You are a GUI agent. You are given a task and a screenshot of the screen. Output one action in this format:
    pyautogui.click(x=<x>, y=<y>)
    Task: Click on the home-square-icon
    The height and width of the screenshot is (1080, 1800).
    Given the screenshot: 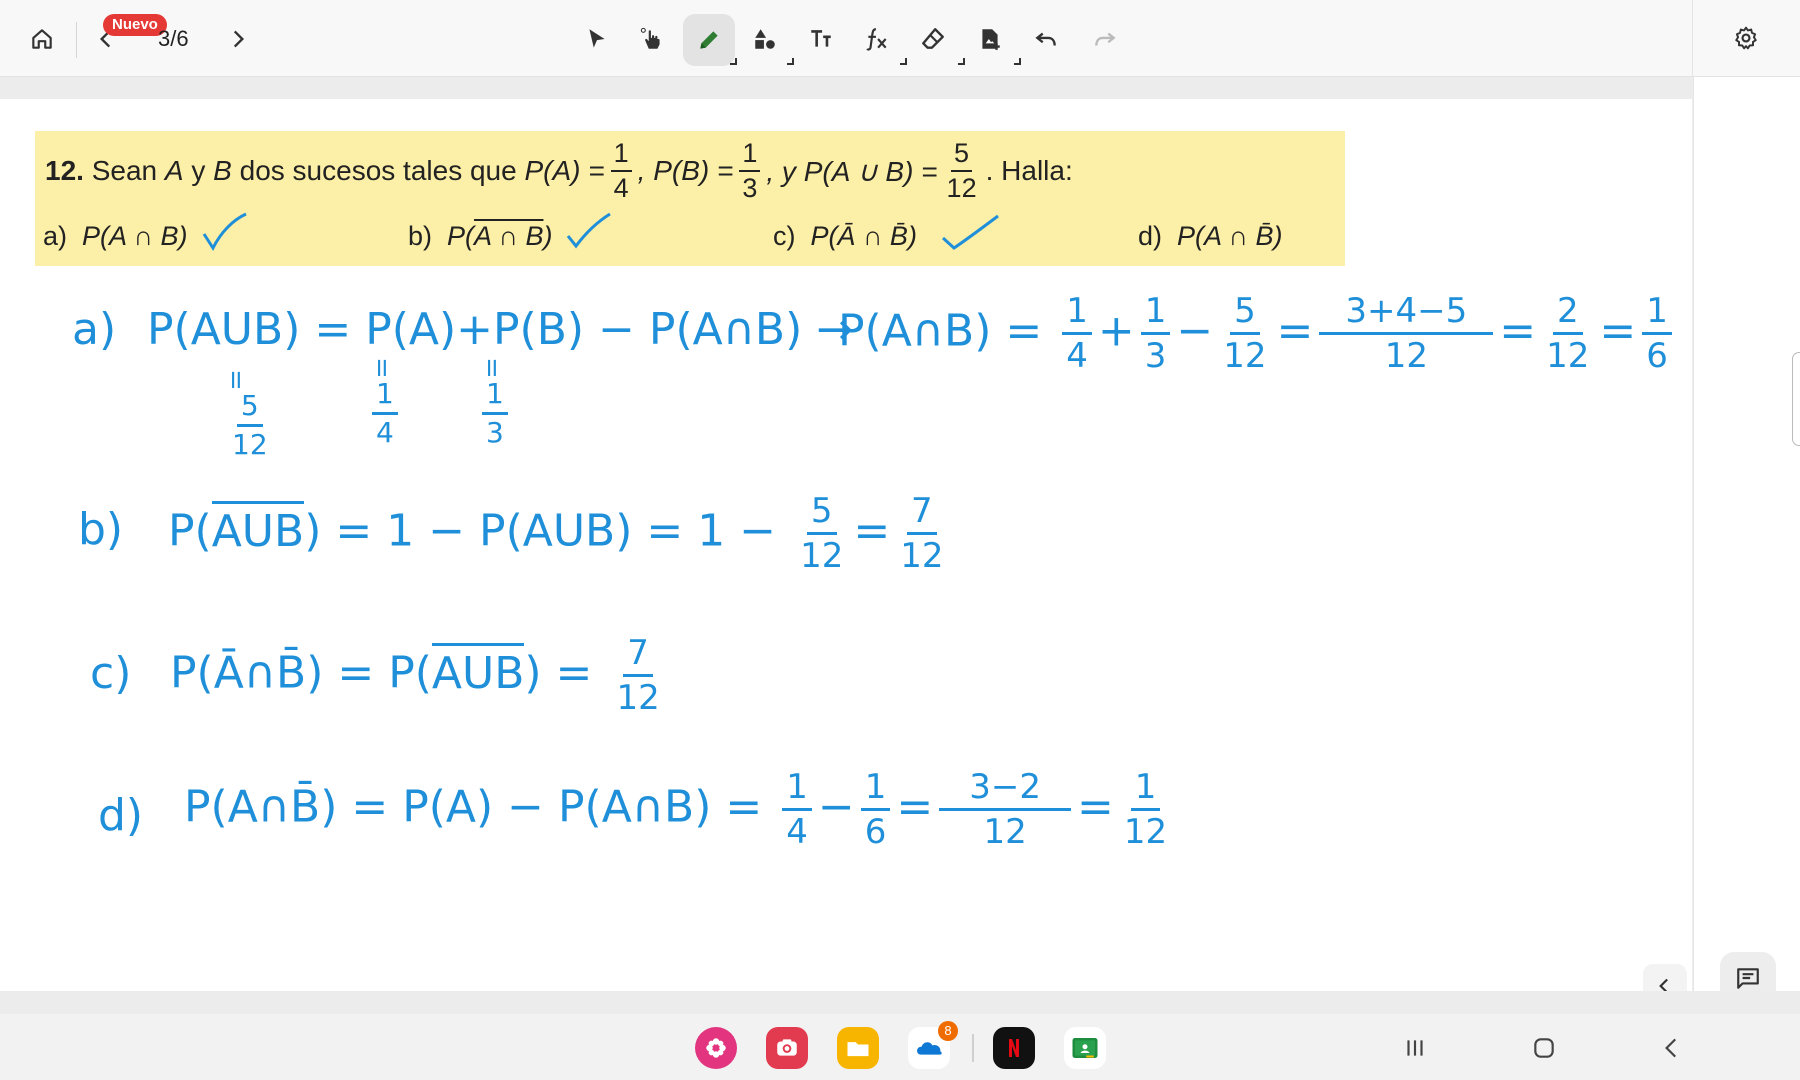 What is the action you would take?
    pyautogui.click(x=1544, y=1048)
    